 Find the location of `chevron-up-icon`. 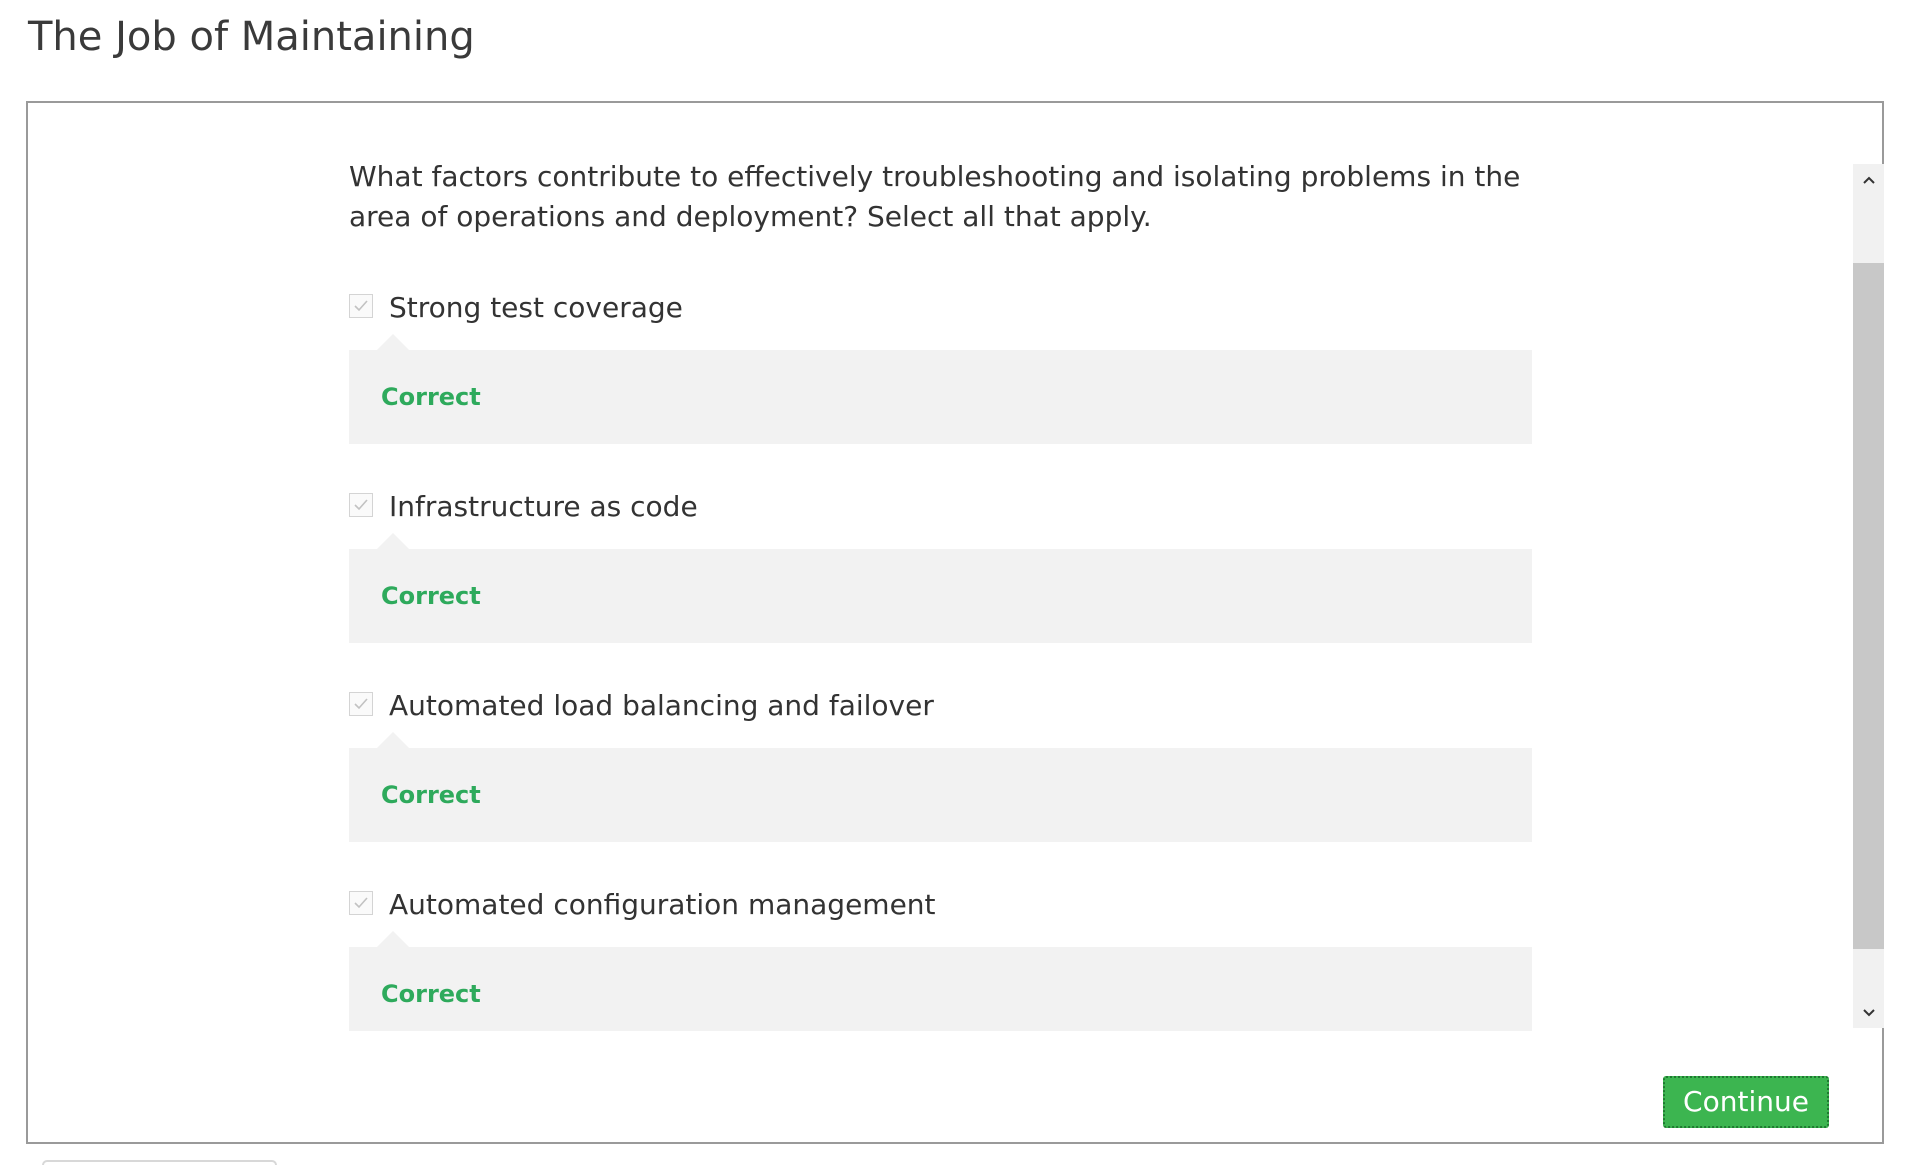

chevron-up-icon is located at coordinates (1868, 180).